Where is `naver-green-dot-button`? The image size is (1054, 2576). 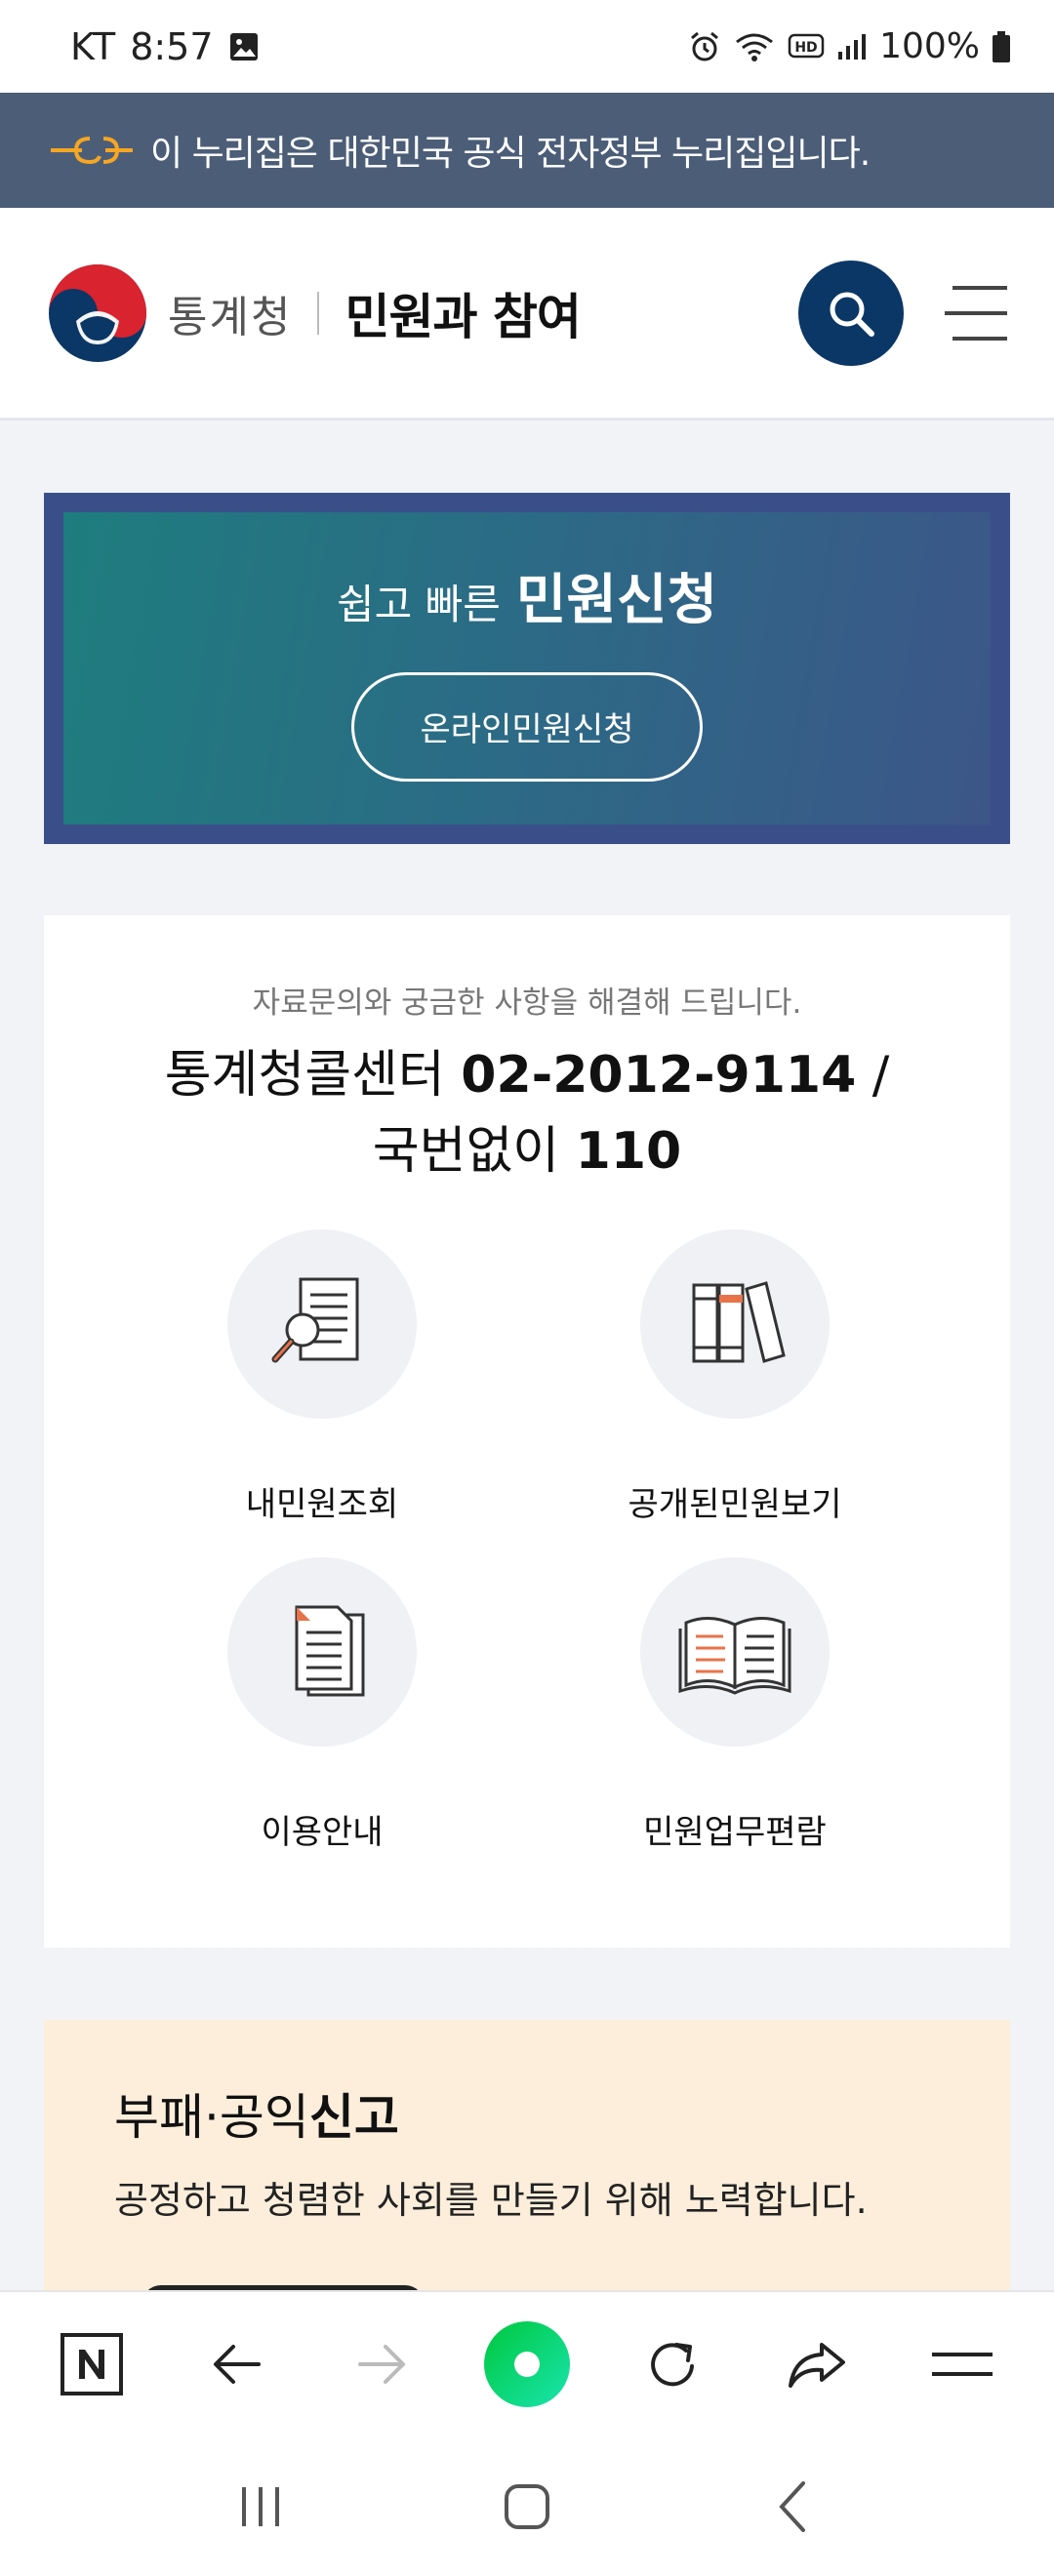 naver-green-dot-button is located at coordinates (527, 2364).